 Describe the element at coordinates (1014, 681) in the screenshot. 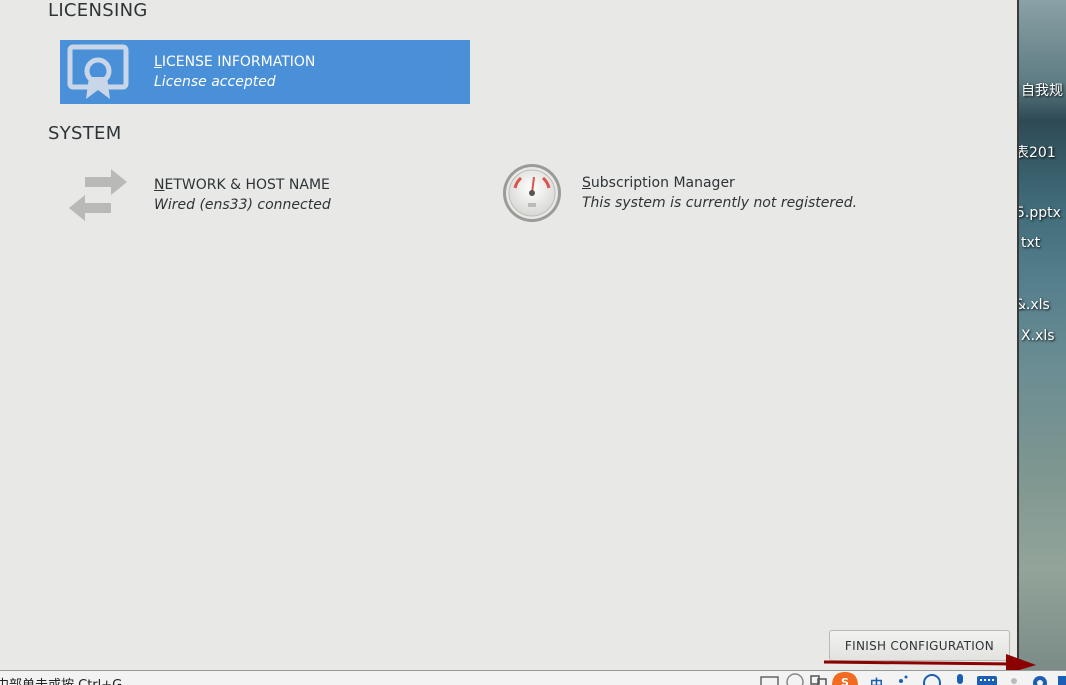

I see `tray-dot-icon` at that location.